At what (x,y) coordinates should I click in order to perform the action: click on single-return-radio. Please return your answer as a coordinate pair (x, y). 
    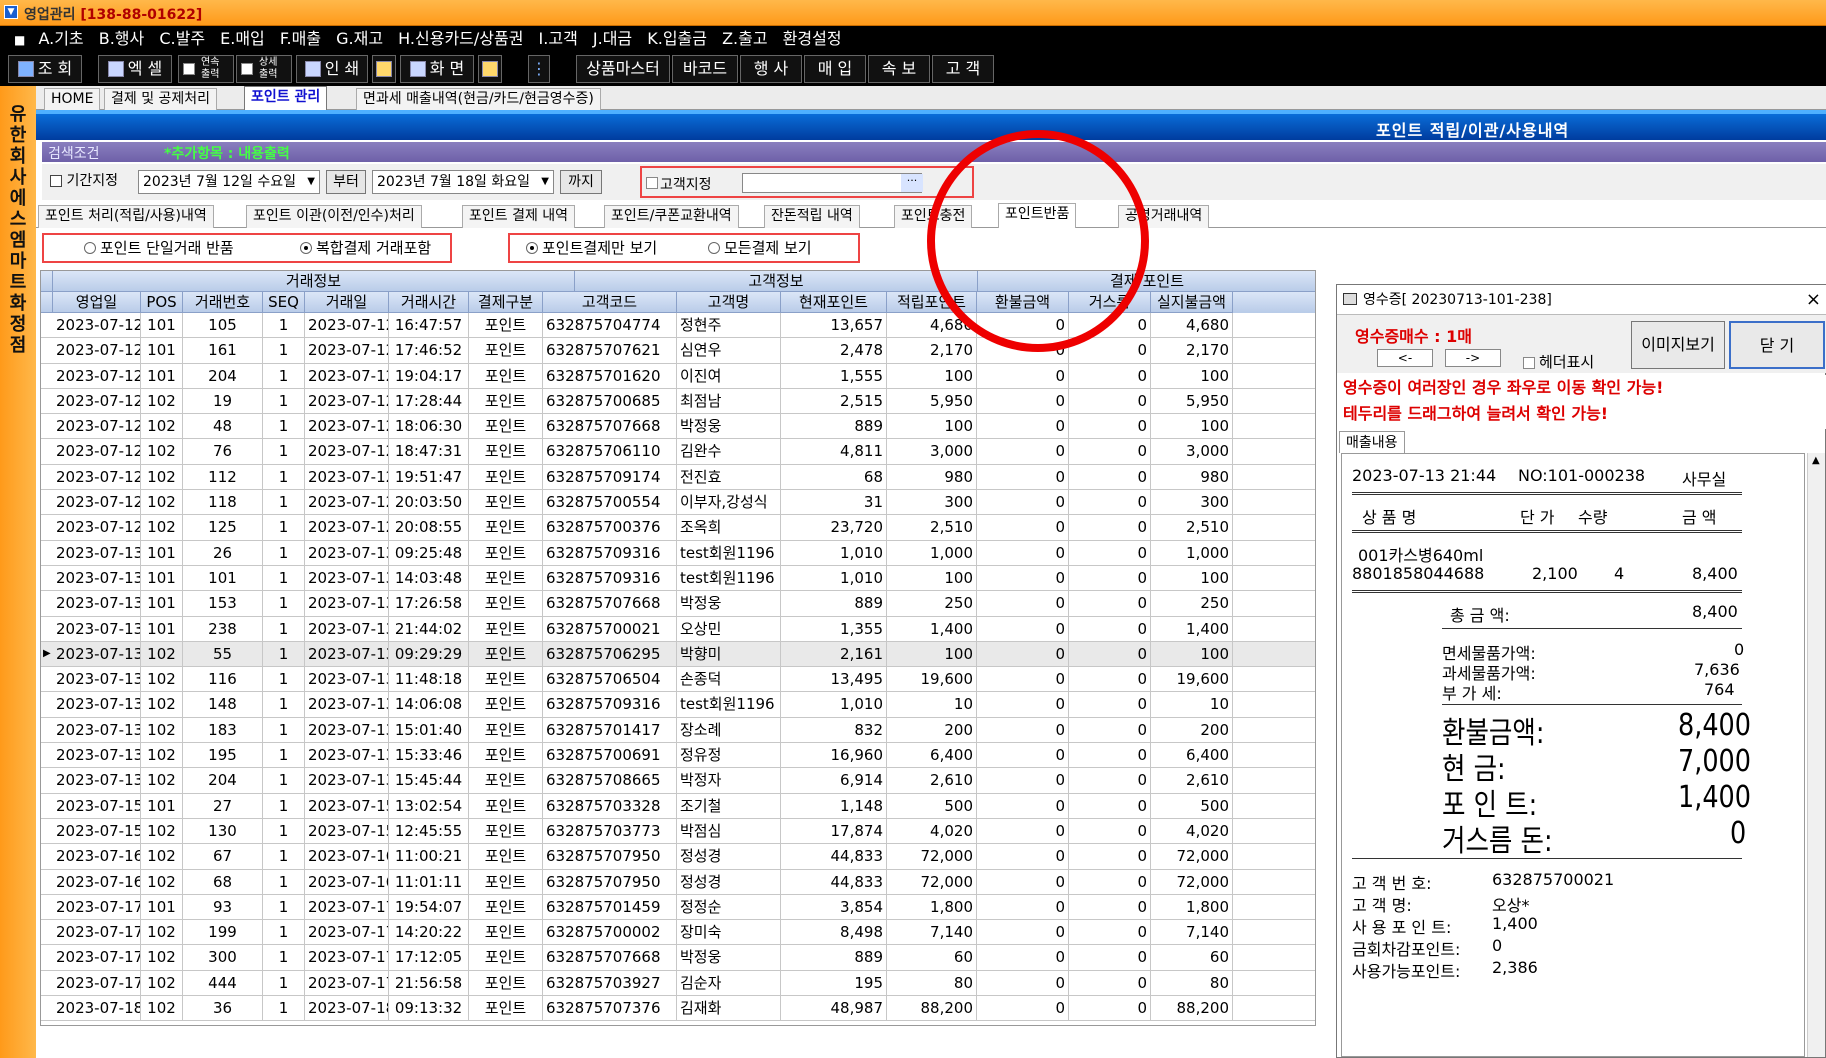
    Looking at the image, I should click on (90, 248).